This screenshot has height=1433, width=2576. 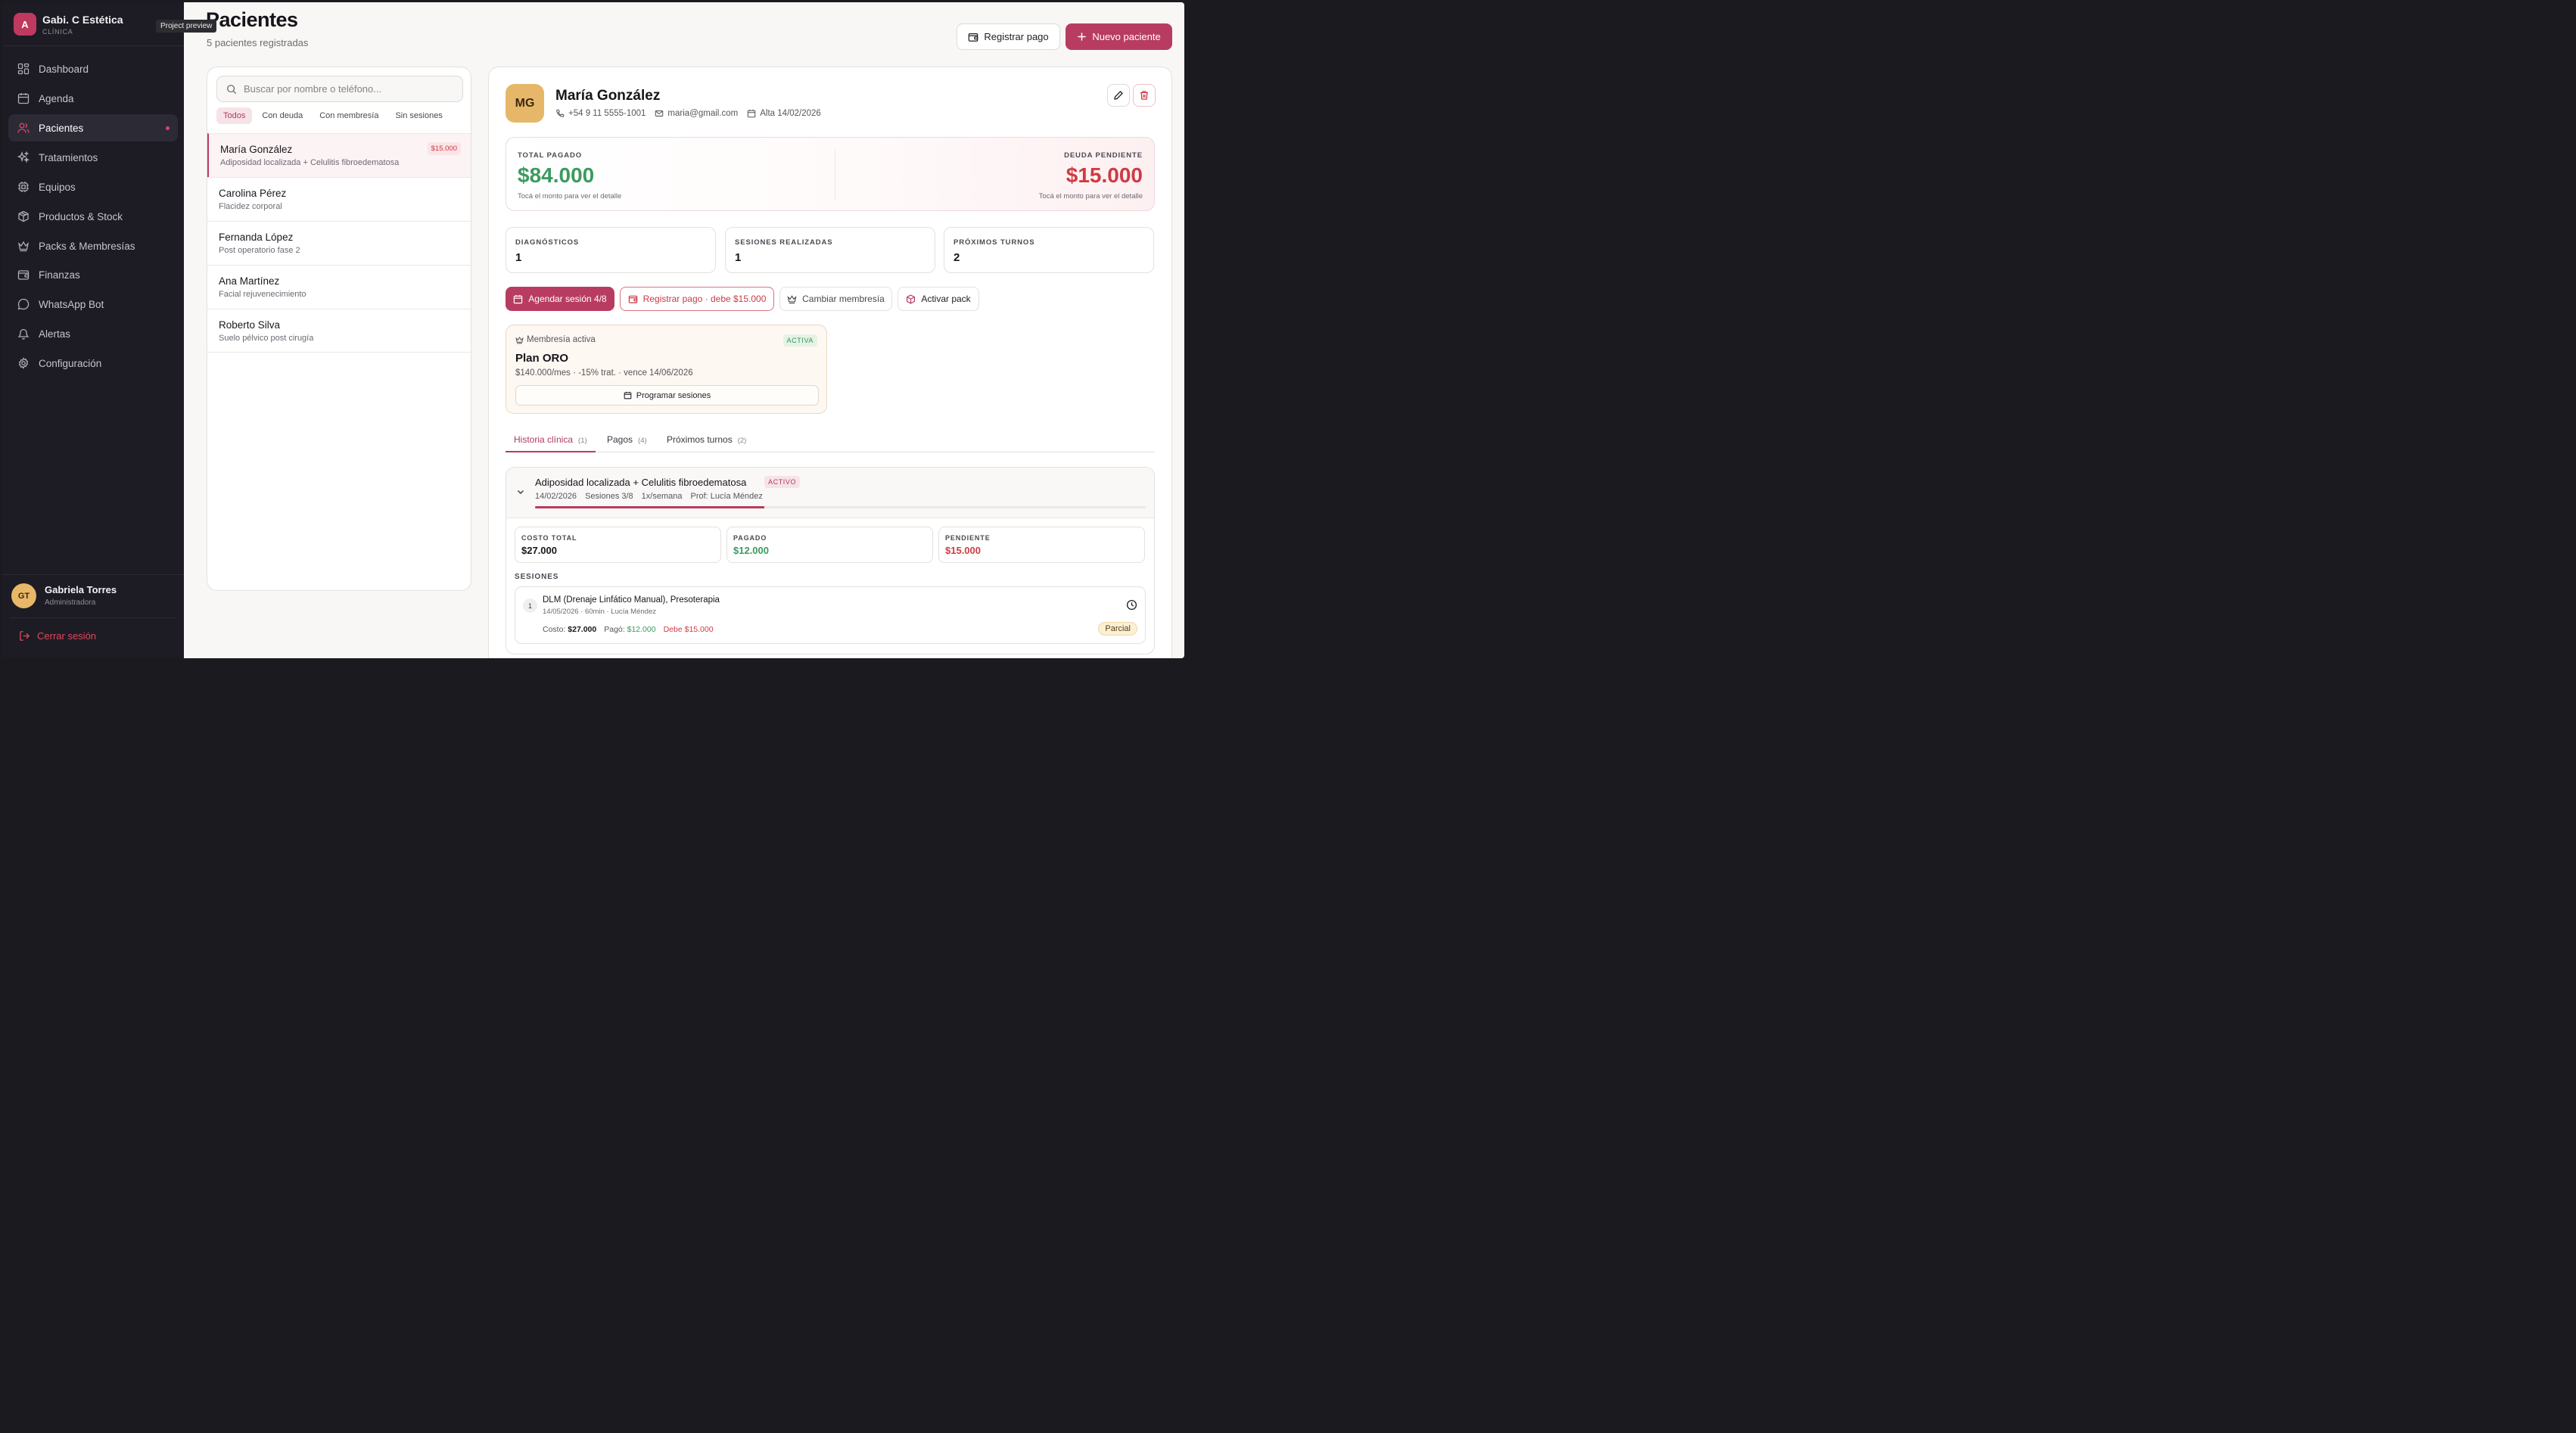 What do you see at coordinates (444, 148) in the screenshot?
I see `debt-badge: $15.000` at bounding box center [444, 148].